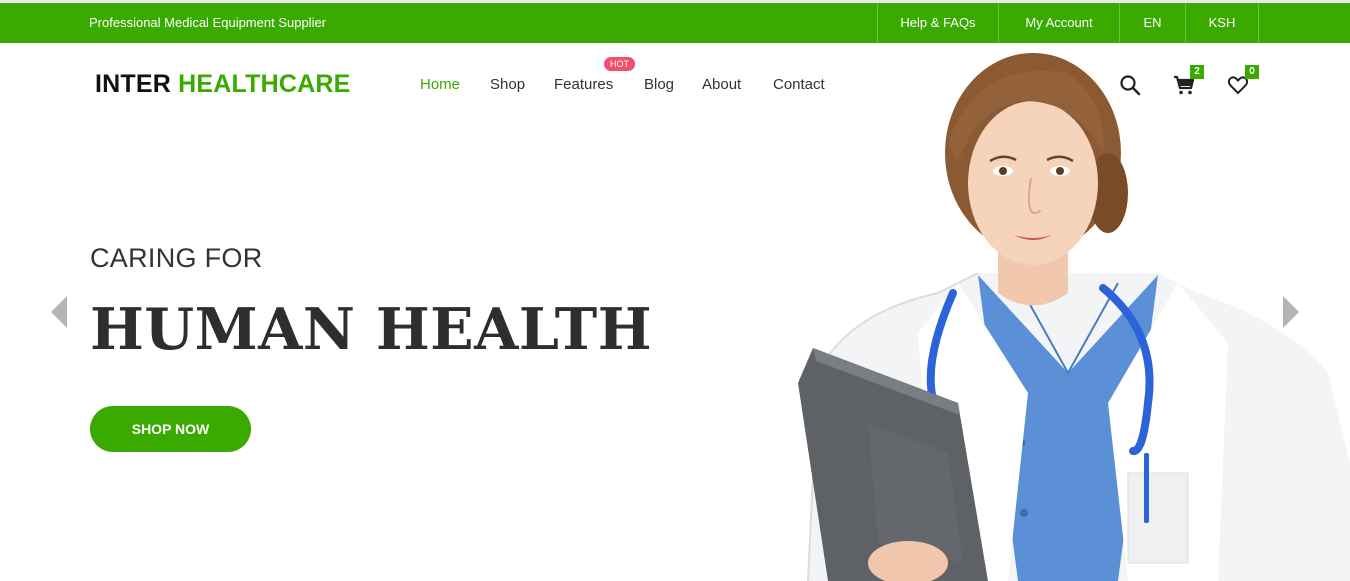 This screenshot has width=1350, height=581. I want to click on currency-selector: KSH, so click(1222, 23).